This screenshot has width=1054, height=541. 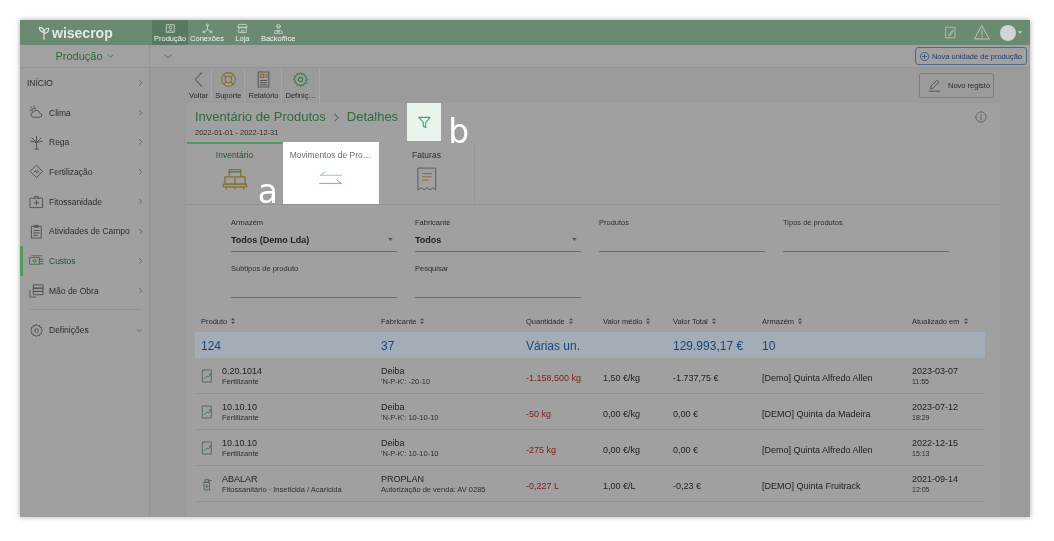 I want to click on warehouse-cell: [DEMO] Quinta da Madeira, so click(x=816, y=413).